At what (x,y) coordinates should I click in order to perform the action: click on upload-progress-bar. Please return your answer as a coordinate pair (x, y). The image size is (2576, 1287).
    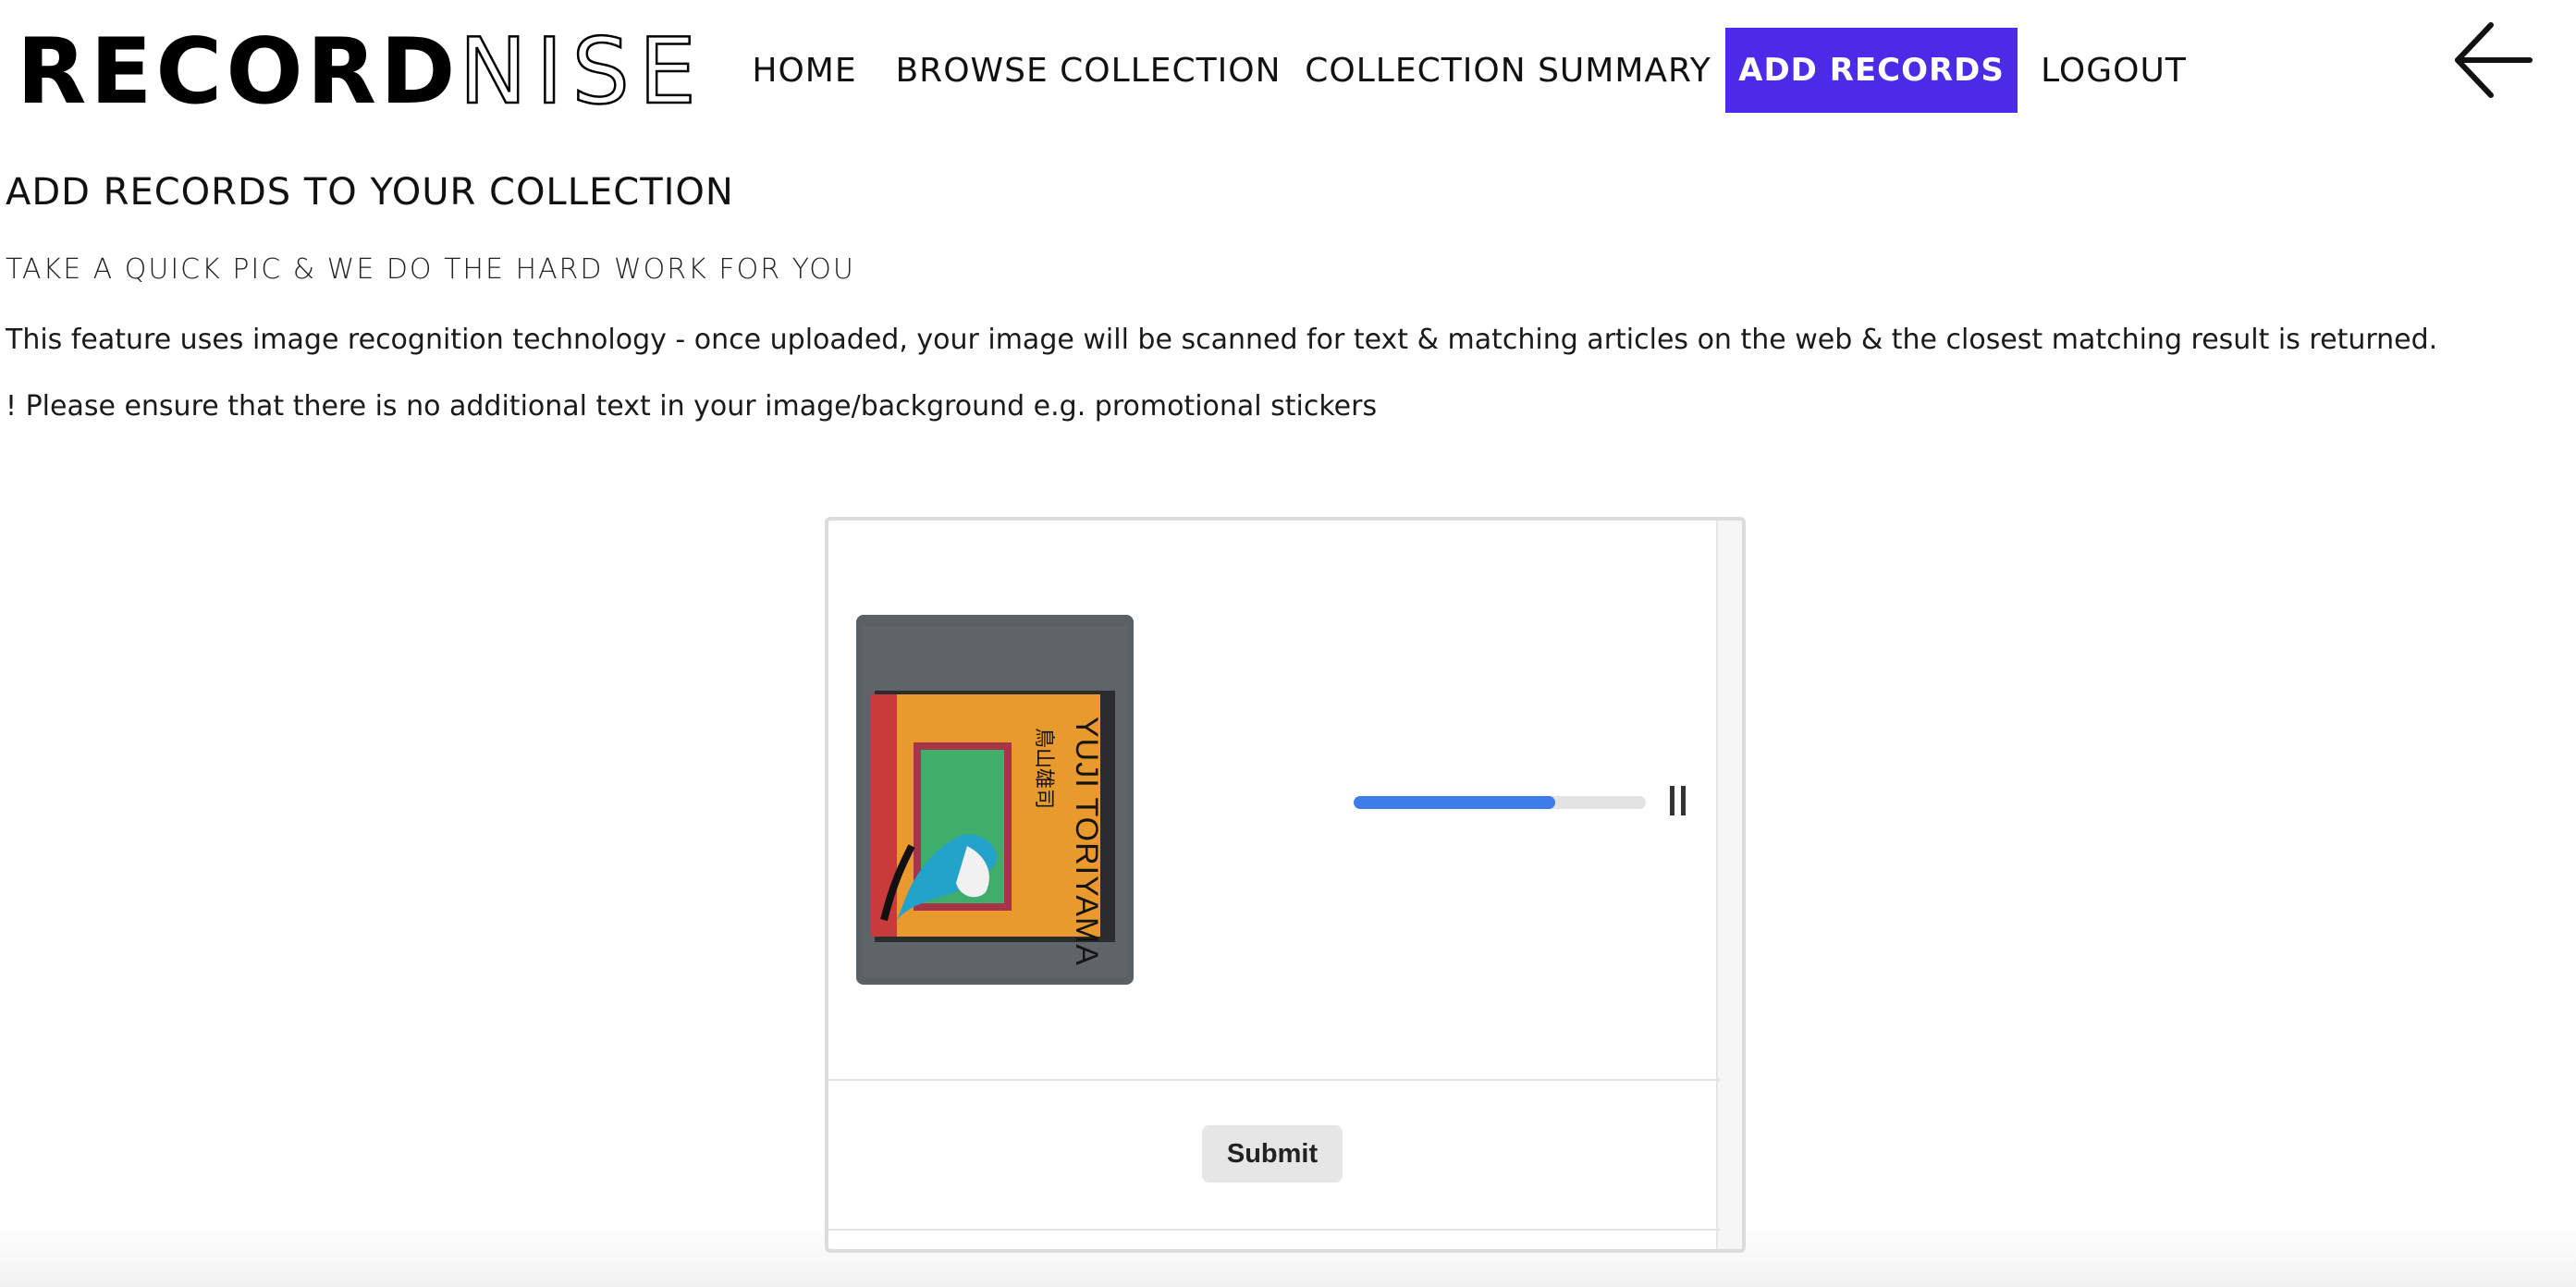
    Looking at the image, I should click on (1500, 802).